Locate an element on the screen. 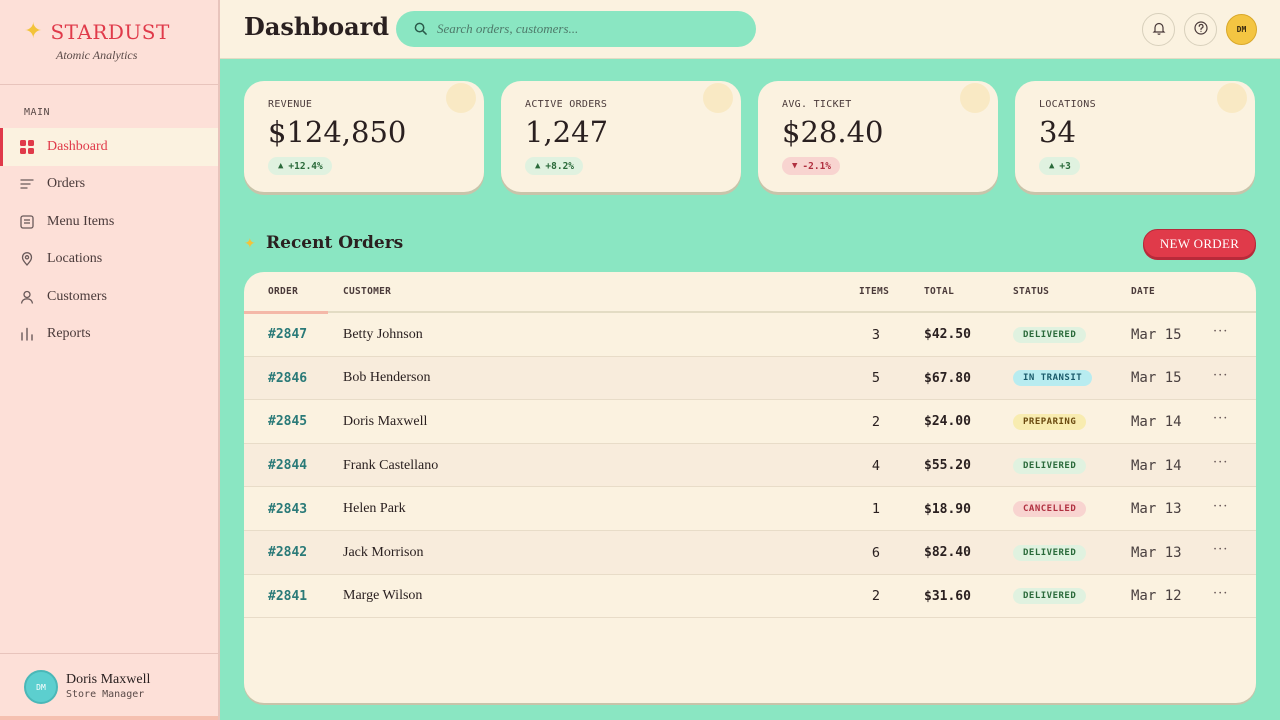 The height and width of the screenshot is (720, 1280). stat-value: $124,850 is located at coordinates (337, 132).